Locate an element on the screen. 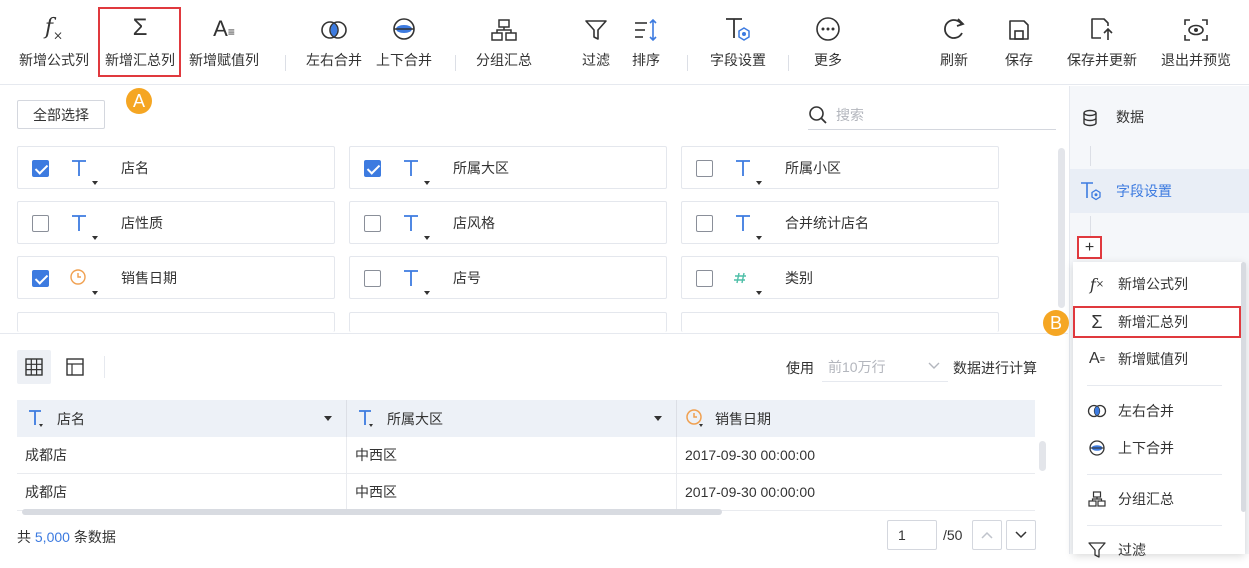 This screenshot has width=1249, height=568. field-card-partial is located at coordinates (508, 322).